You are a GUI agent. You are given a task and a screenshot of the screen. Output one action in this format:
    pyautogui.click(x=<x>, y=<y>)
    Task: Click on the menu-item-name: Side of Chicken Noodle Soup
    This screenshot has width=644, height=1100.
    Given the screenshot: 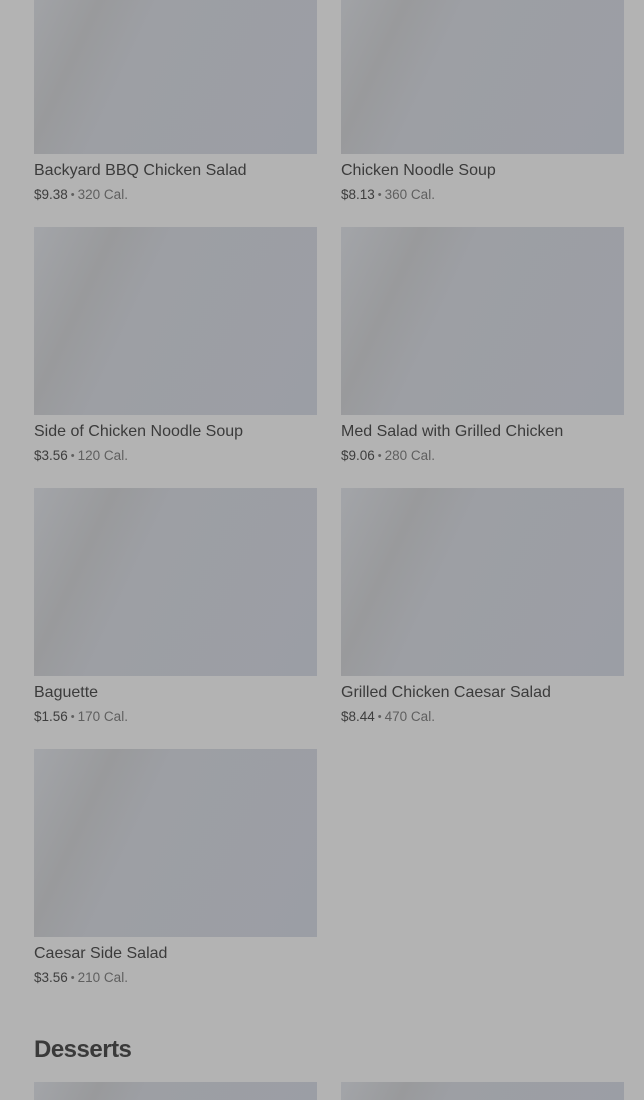 What is the action you would take?
    pyautogui.click(x=139, y=431)
    